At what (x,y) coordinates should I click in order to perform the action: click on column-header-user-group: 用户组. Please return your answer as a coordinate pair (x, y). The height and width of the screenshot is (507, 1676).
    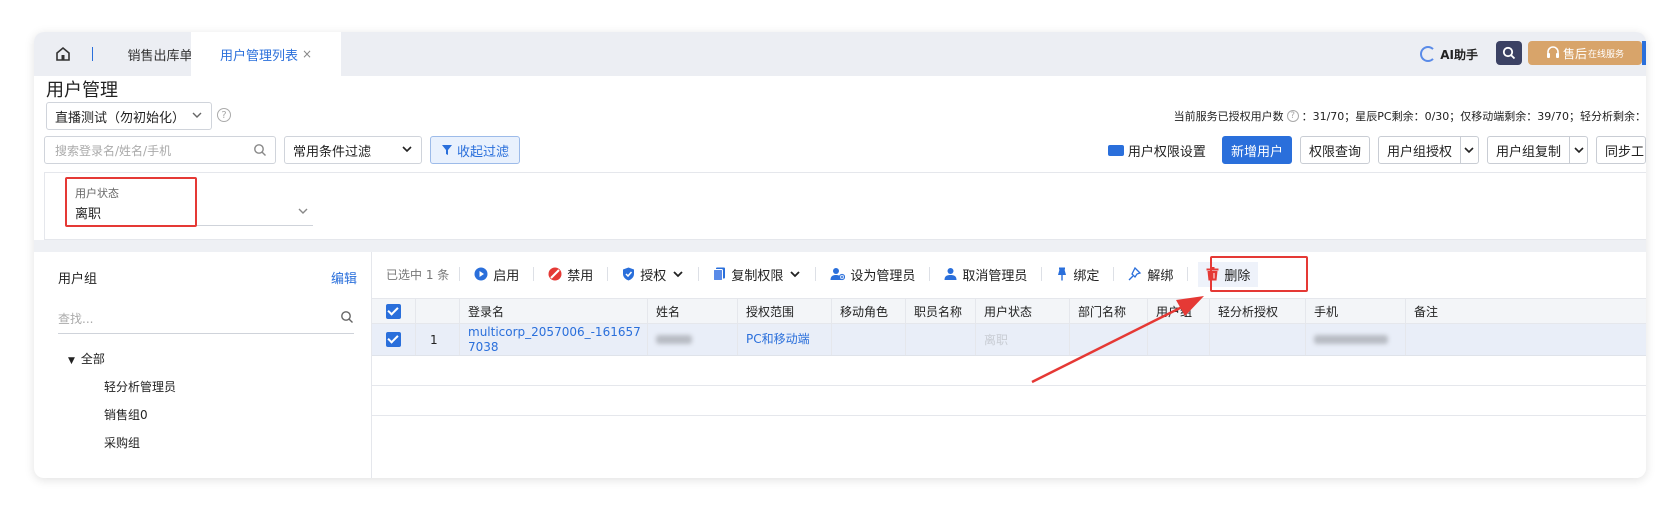
    Looking at the image, I should click on (1179, 311).